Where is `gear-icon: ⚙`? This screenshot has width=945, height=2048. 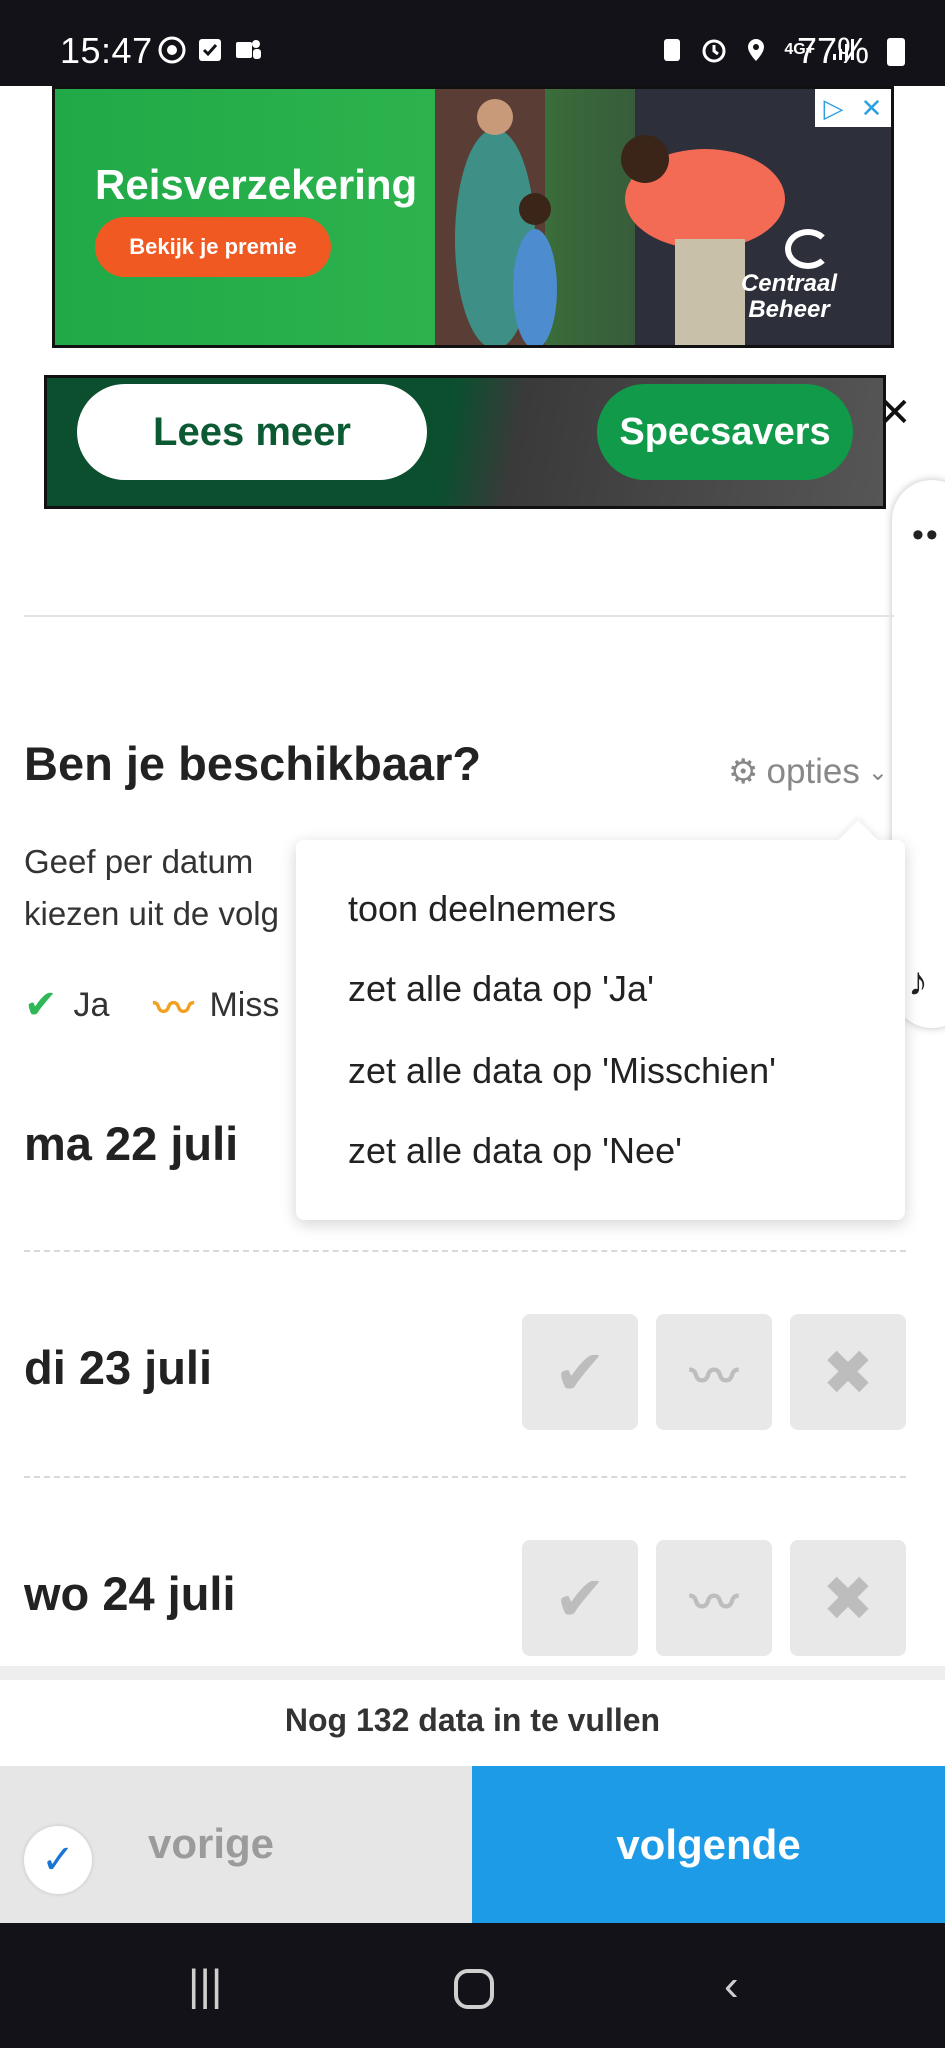
gear-icon: ⚙ is located at coordinates (743, 772).